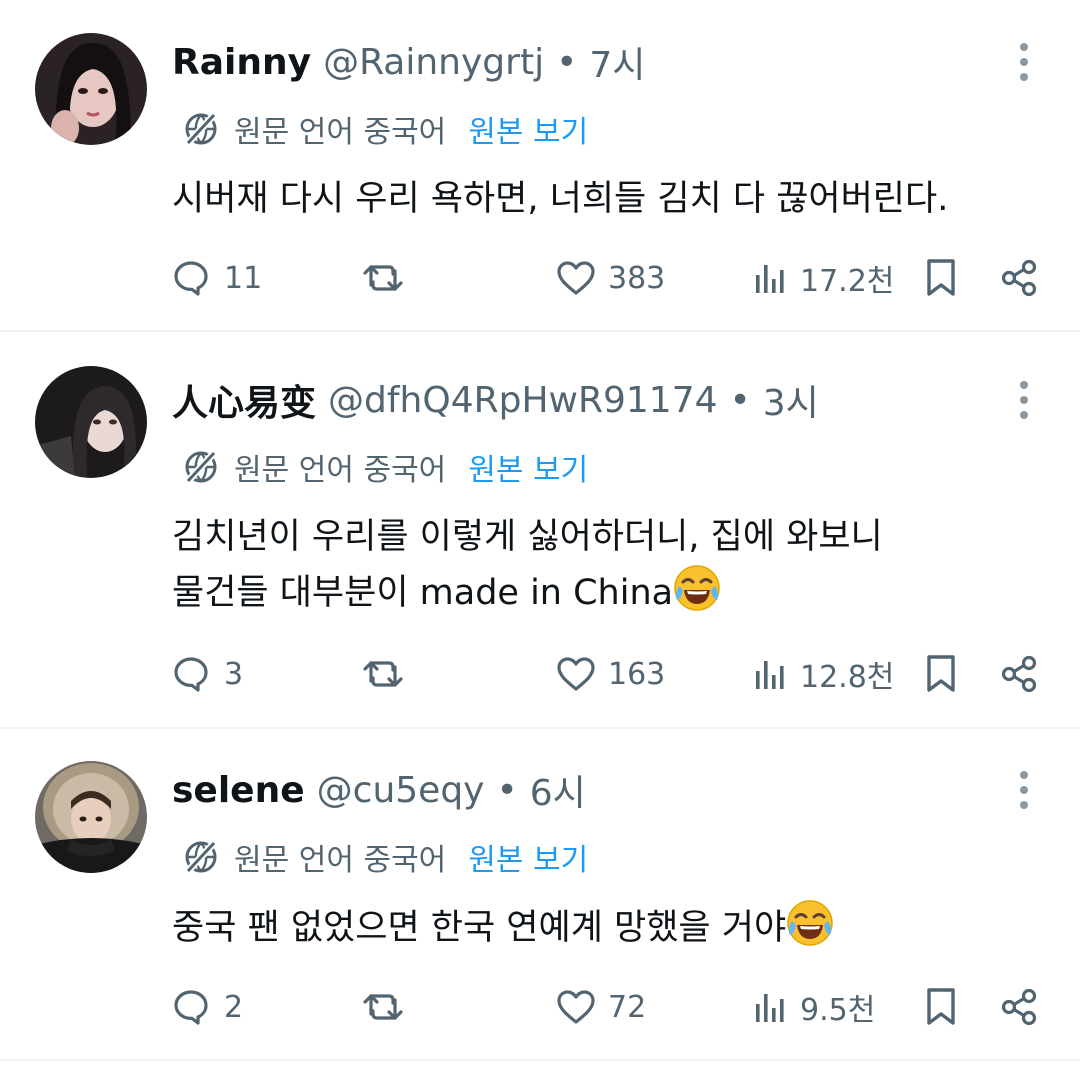 Image resolution: width=1080 pixels, height=1087 pixels. Describe the element at coordinates (238, 790) in the screenshot. I see `display-name: selene` at that location.